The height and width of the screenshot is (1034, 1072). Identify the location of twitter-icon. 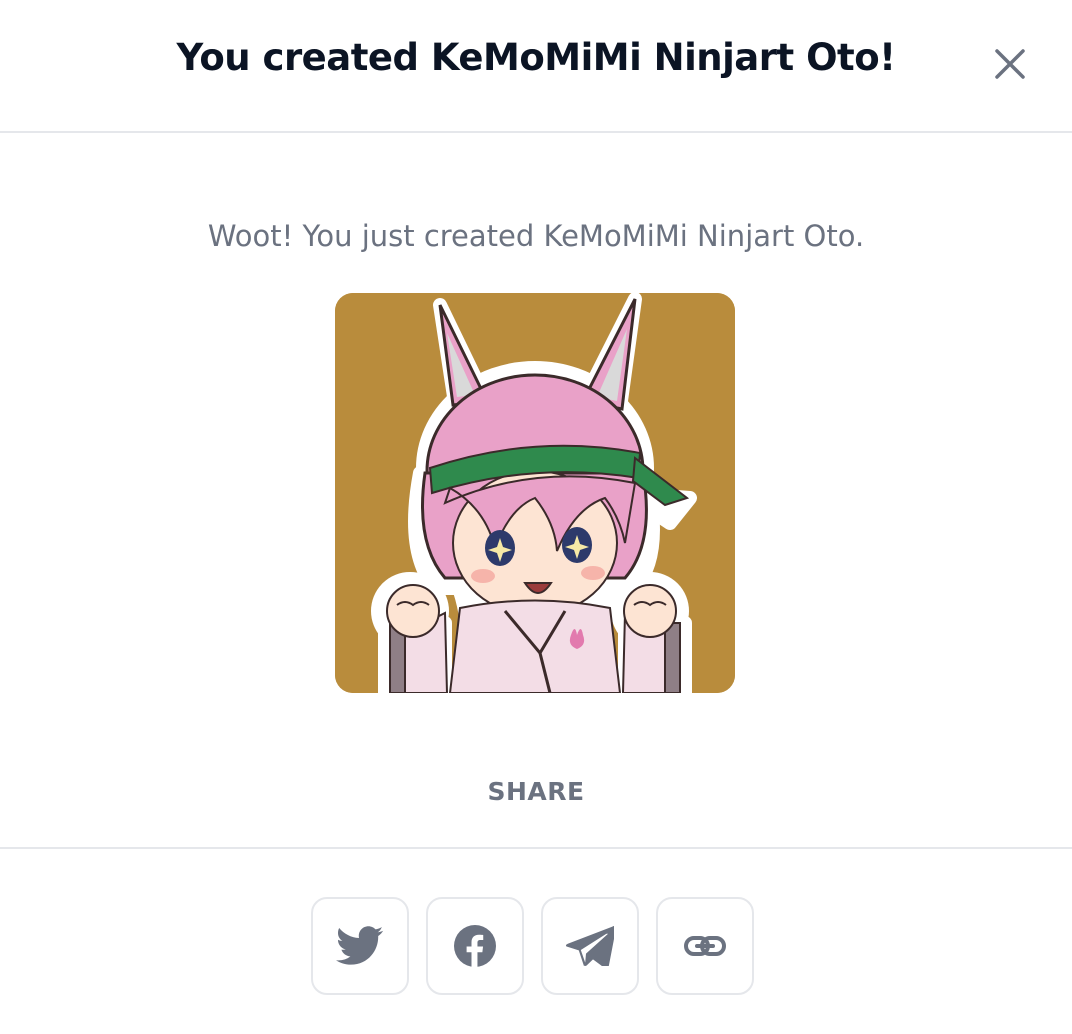
(360, 945).